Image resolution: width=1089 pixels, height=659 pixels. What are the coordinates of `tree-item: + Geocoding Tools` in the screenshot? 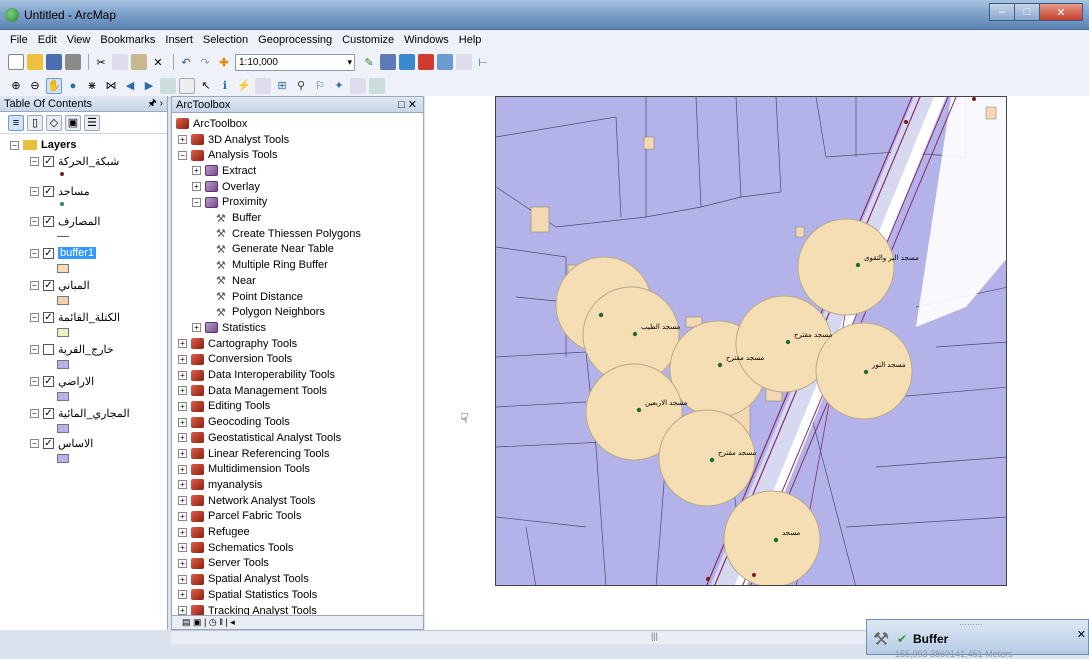 It's located at (234, 422).